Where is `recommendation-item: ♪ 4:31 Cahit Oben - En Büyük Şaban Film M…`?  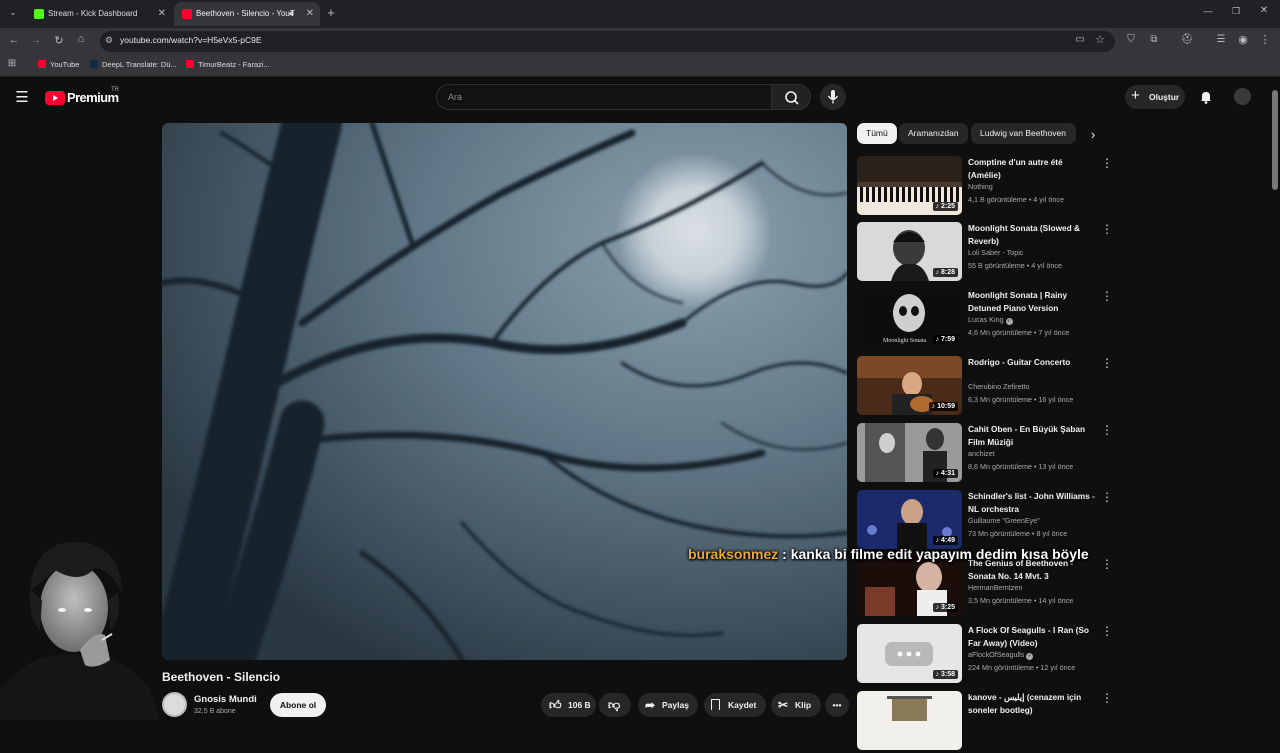 recommendation-item: ♪ 4:31 Cahit Oben - En Büyük Şaban Film M… is located at coordinates (987, 454).